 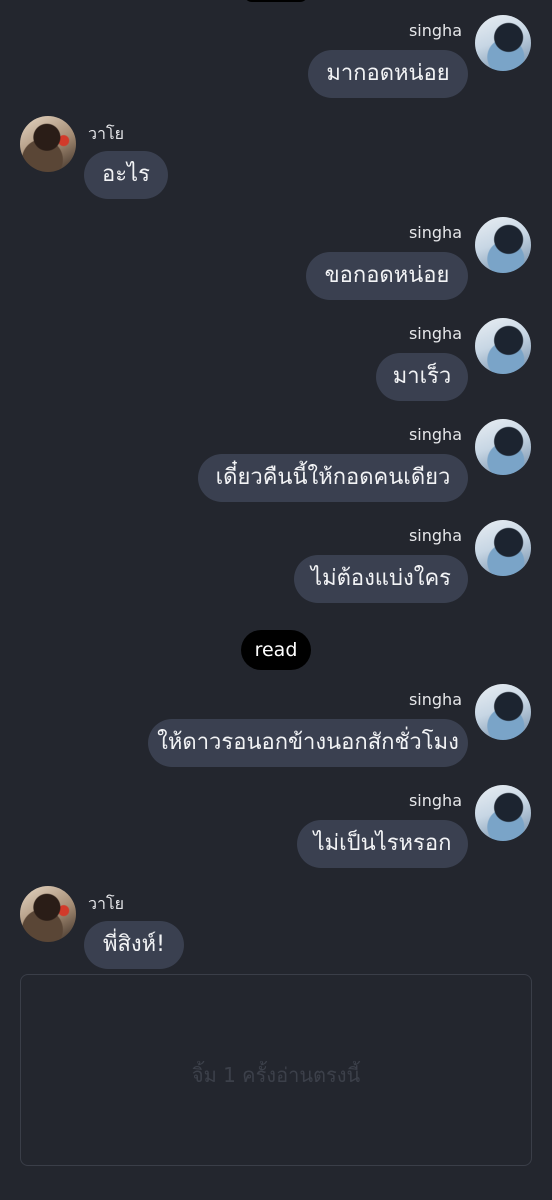 What do you see at coordinates (333, 478) in the screenshot?
I see `message-bubble: เดี๋ยวคืนนี้ให้กอดคนเดียว` at bounding box center [333, 478].